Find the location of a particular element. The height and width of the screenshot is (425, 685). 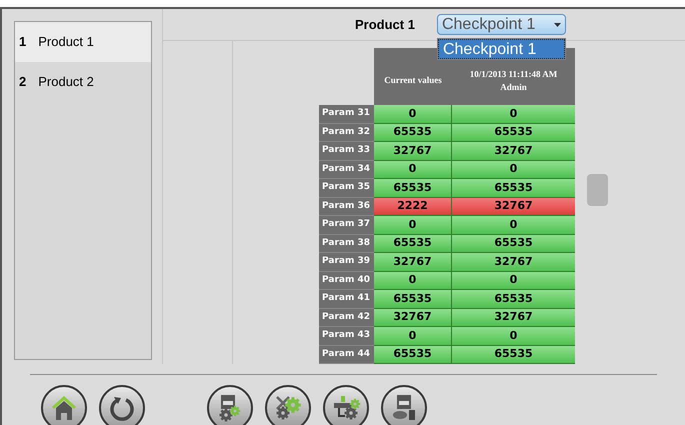

checkpoint-dropdown: Checkpoint 1 is located at coordinates (501, 24).